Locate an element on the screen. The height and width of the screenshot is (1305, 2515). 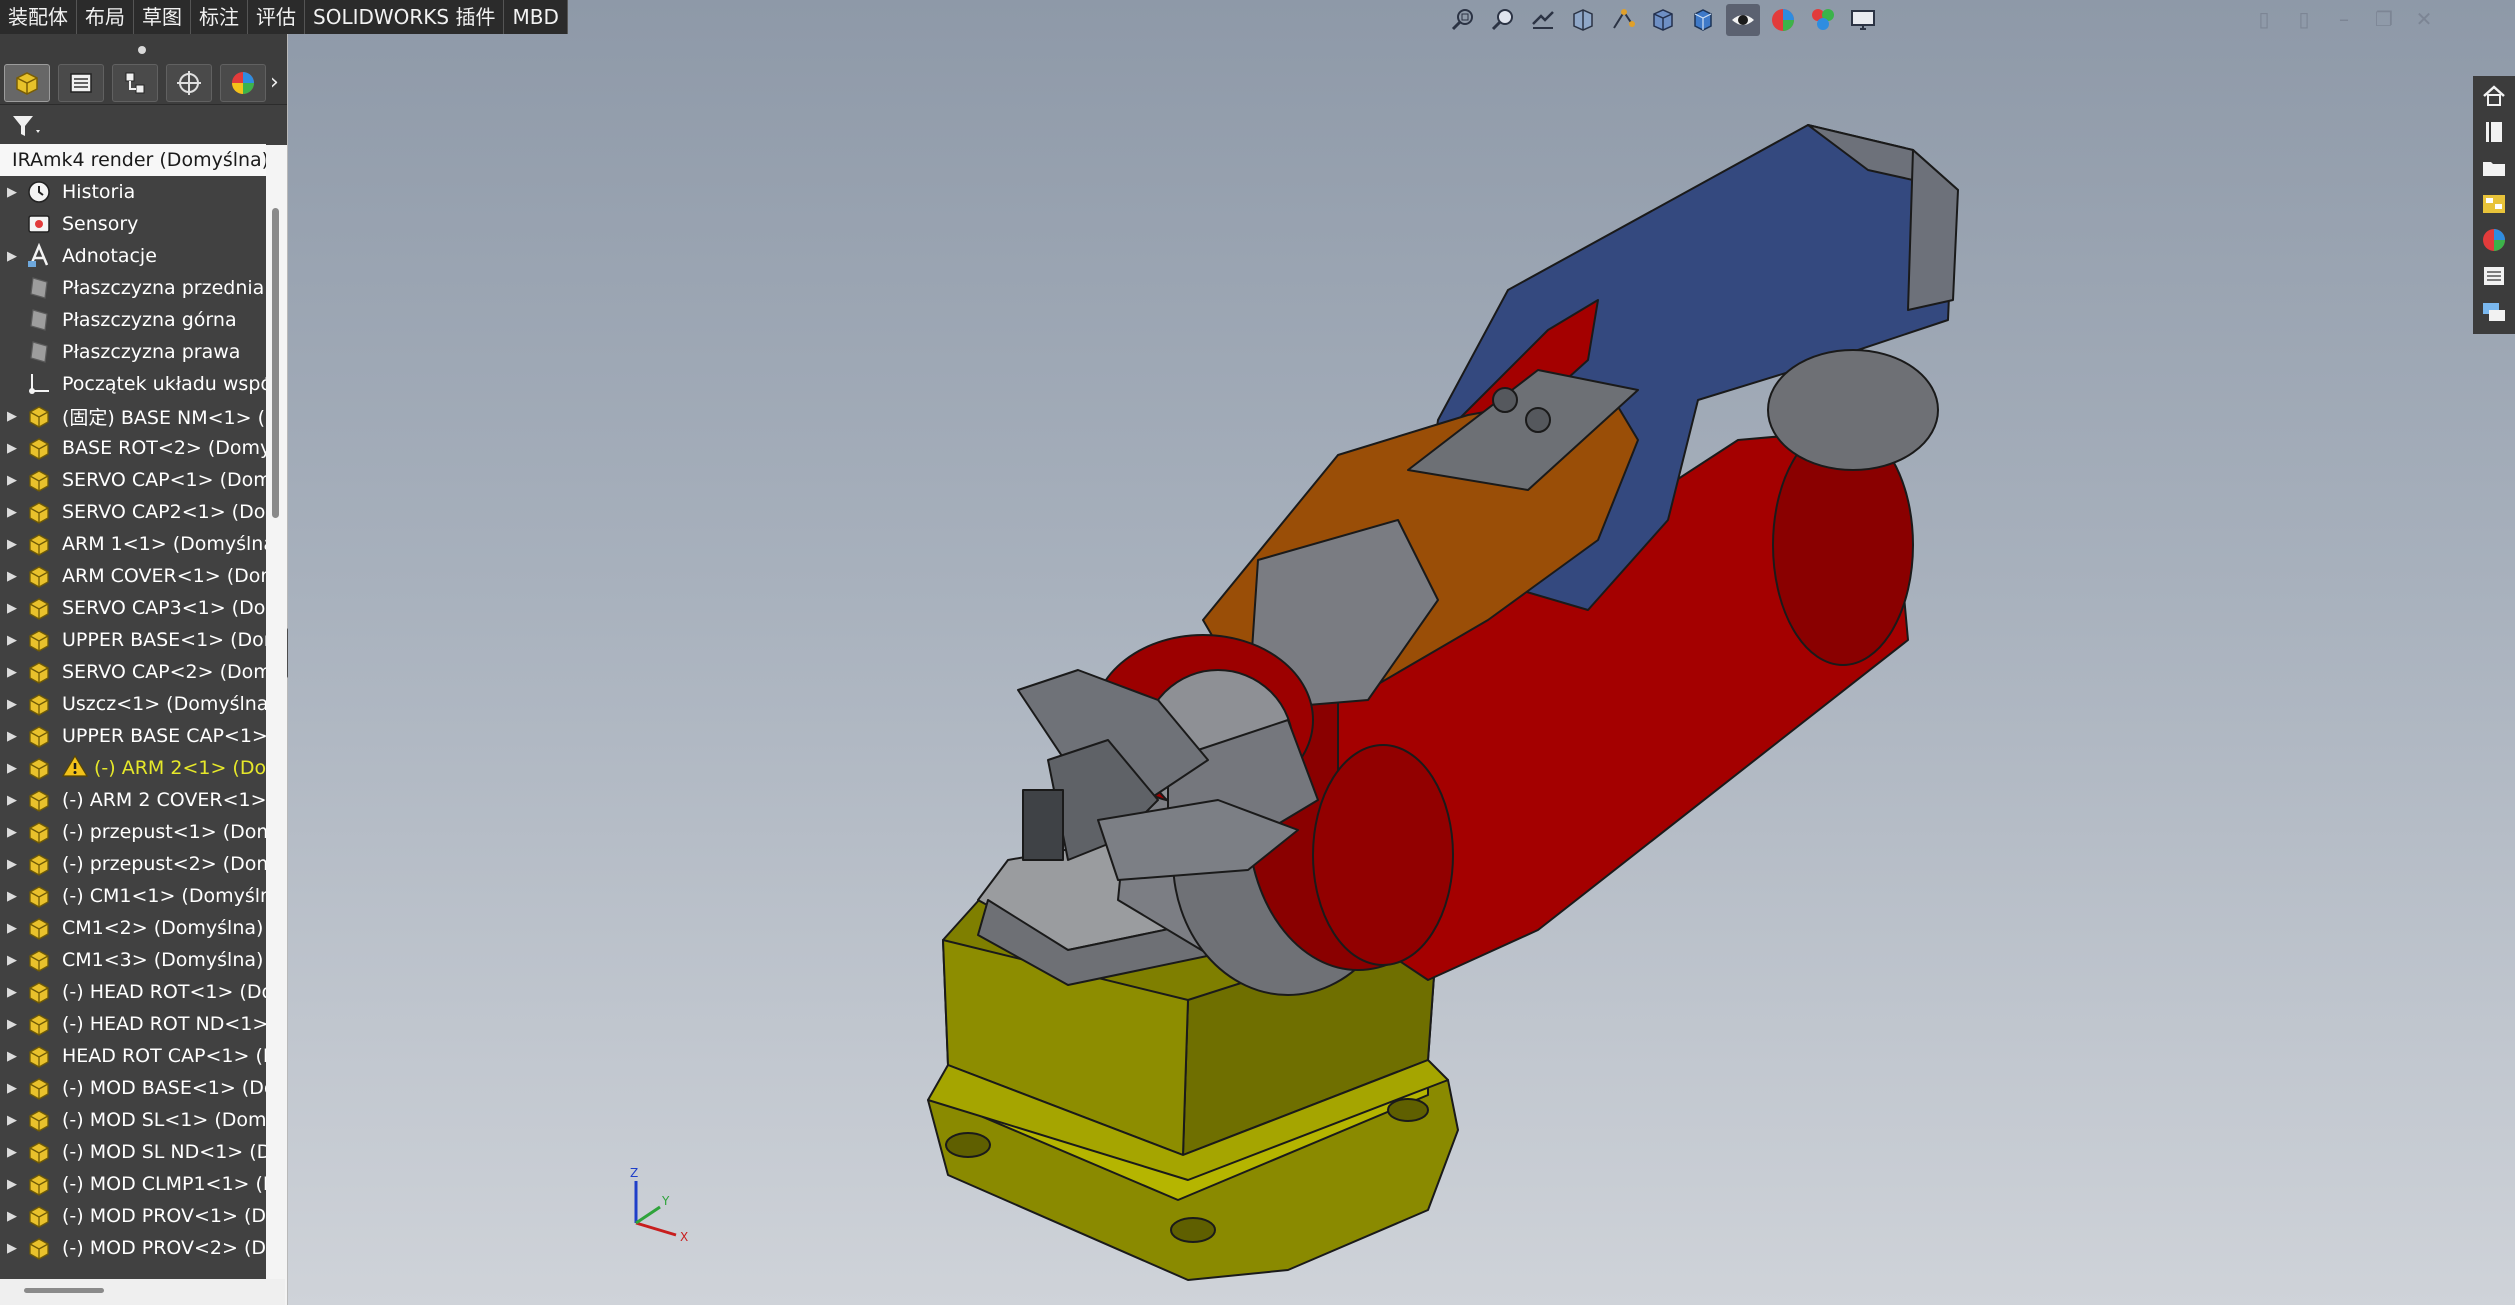
tab-markup: 标注 is located at coordinates (219, 17).